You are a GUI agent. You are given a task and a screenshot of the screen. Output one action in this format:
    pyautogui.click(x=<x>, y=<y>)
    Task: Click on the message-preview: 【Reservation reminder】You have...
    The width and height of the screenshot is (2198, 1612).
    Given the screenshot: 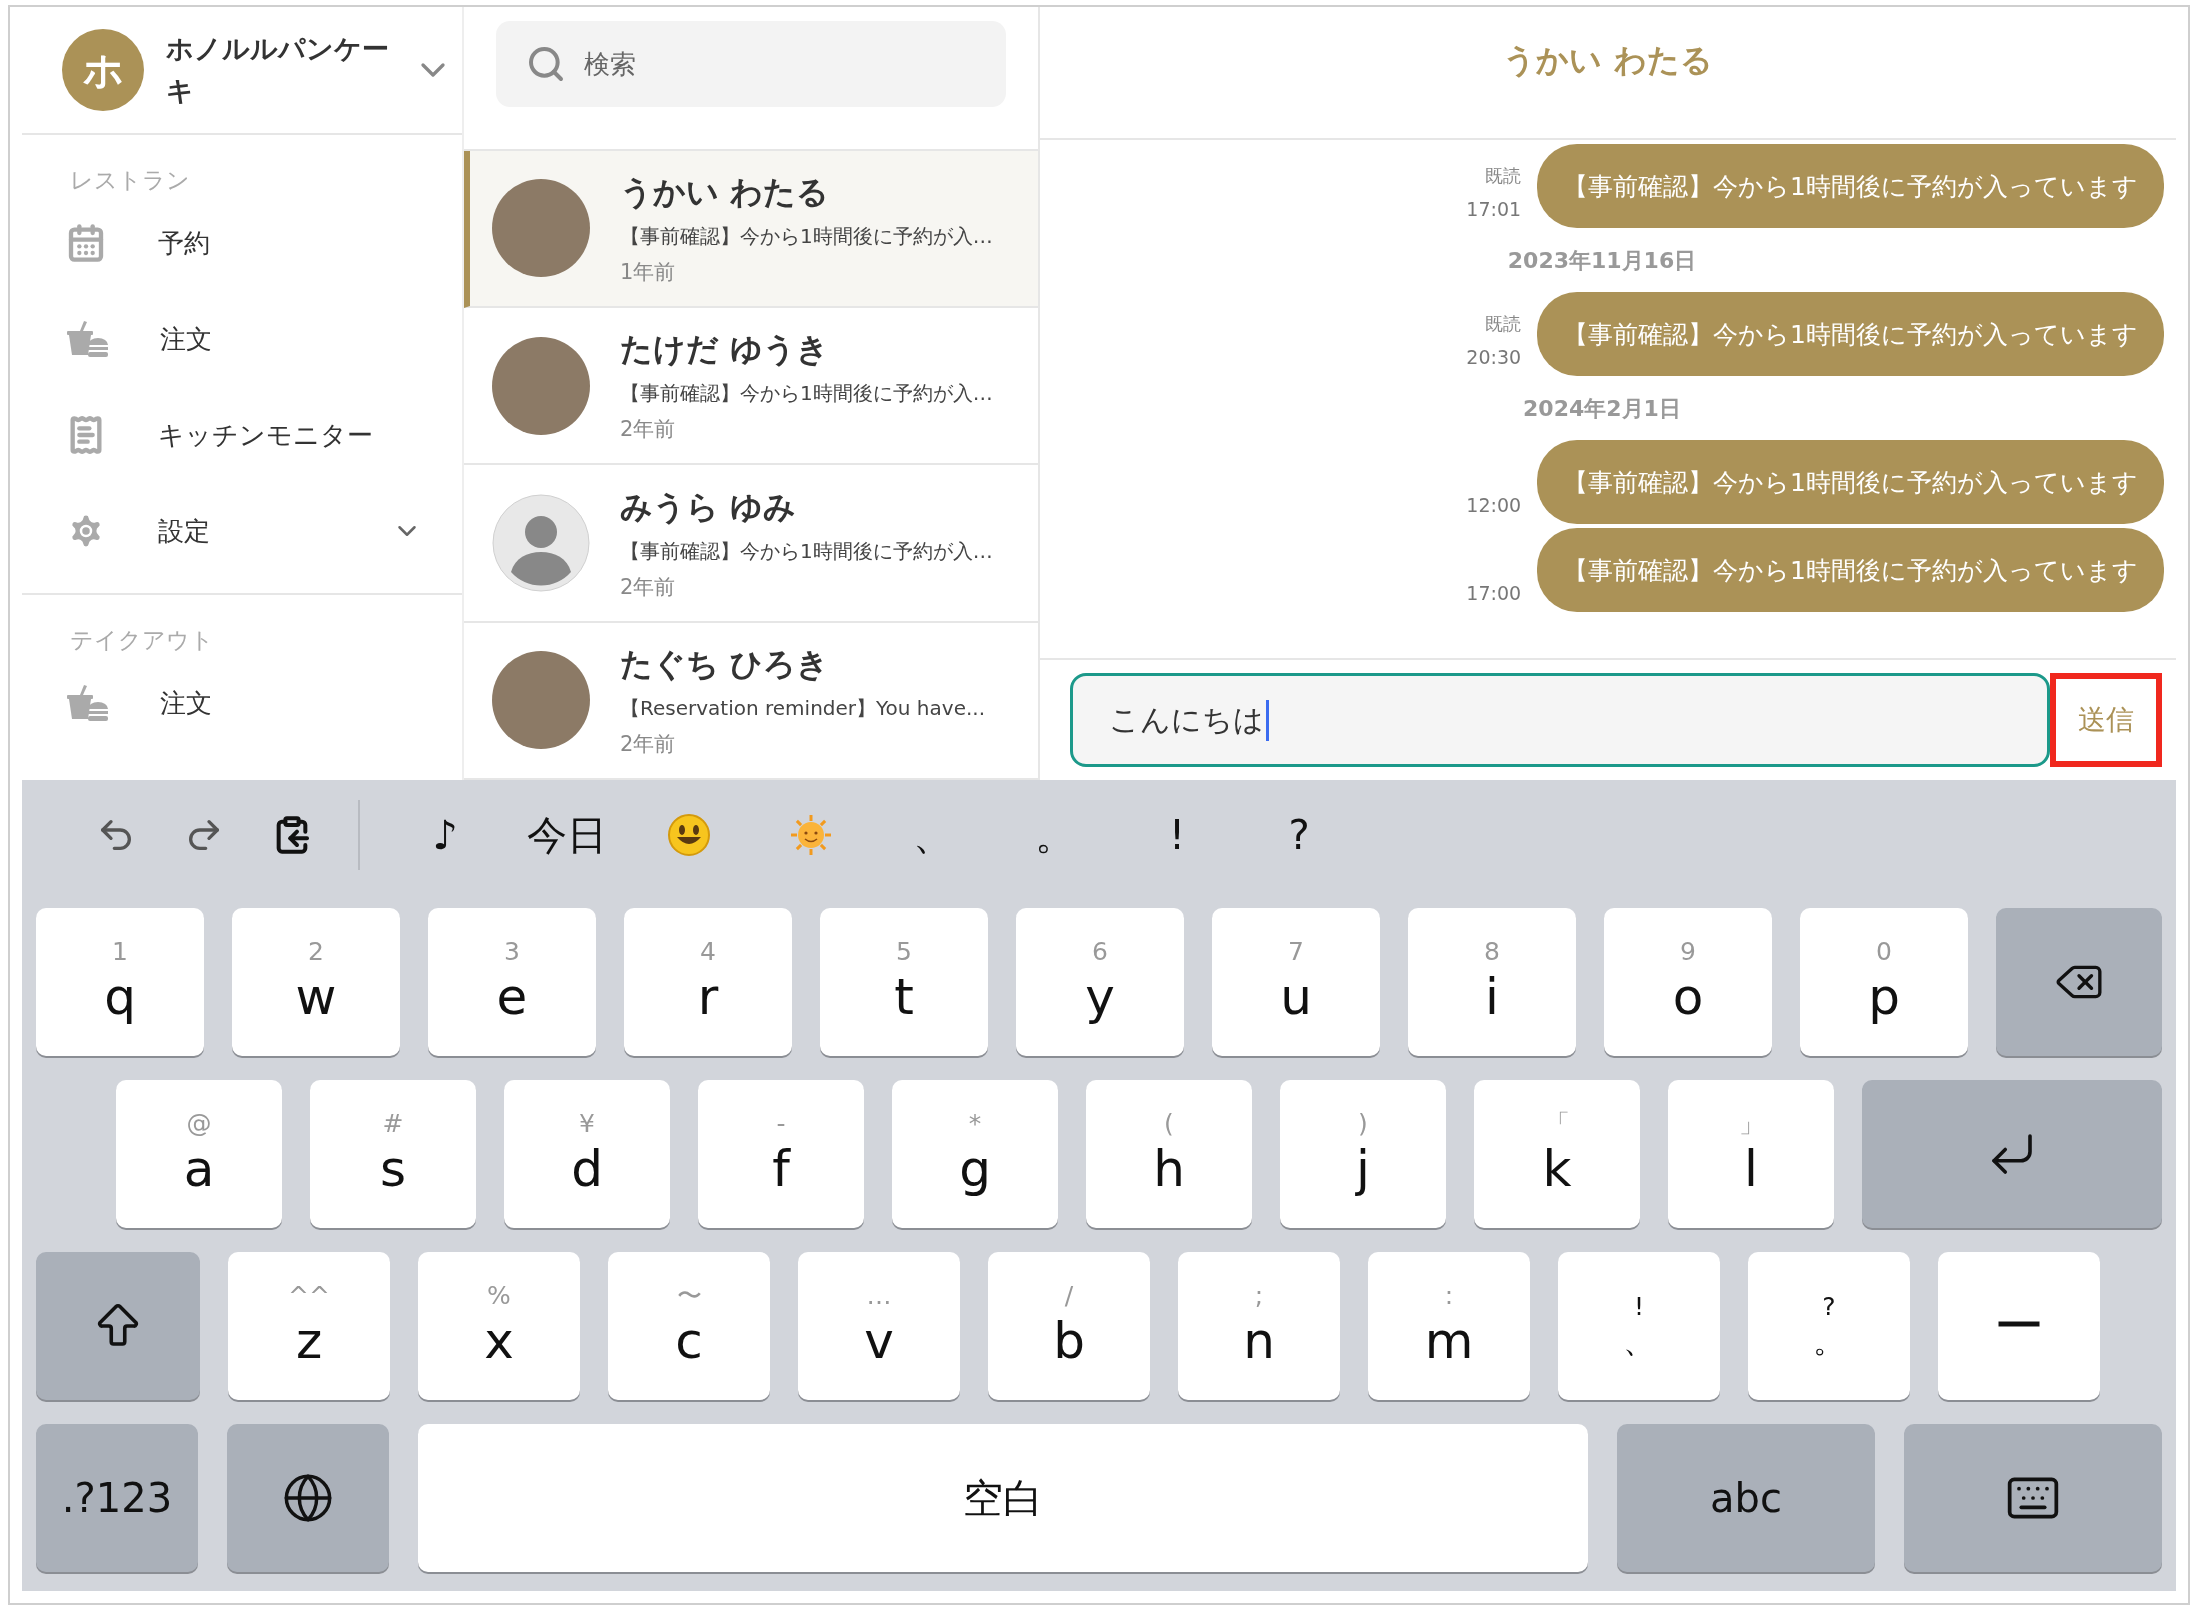 What is the action you would take?
    pyautogui.click(x=802, y=708)
    